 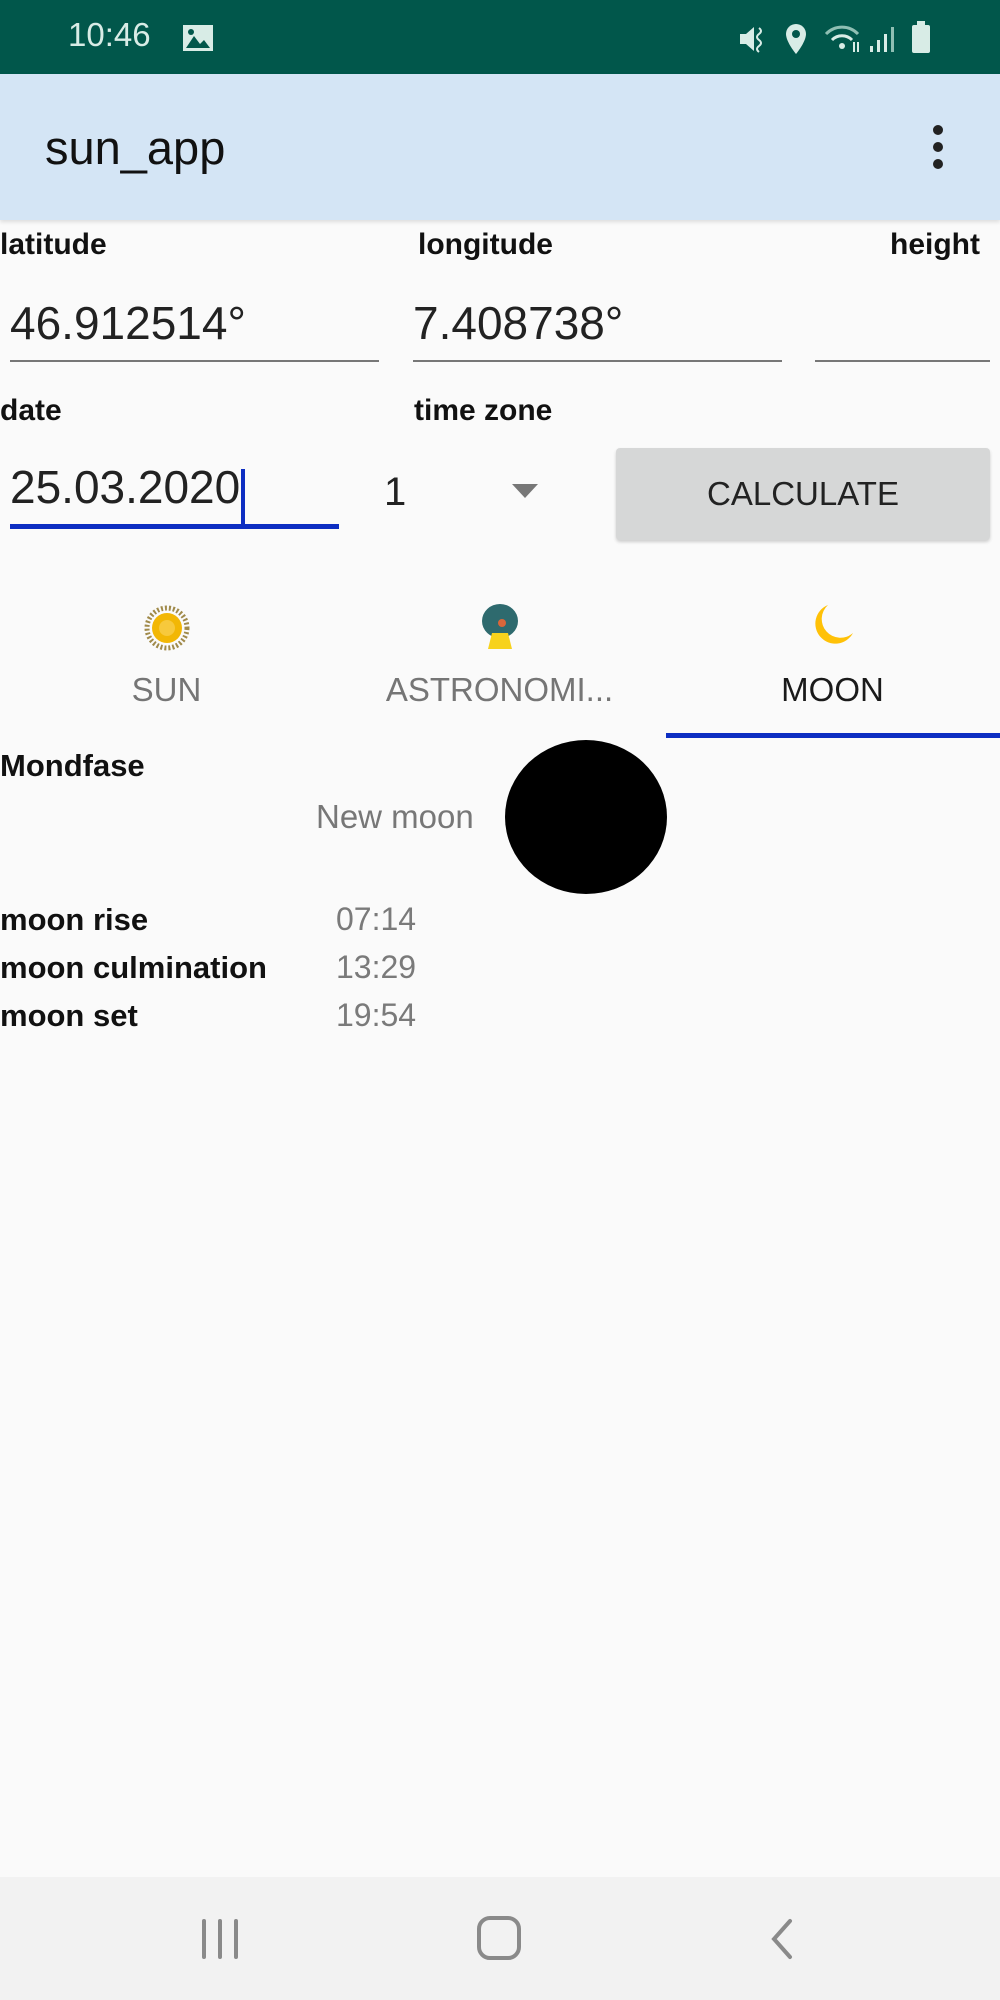 I want to click on date-value: 25.03.2020, so click(x=125, y=487).